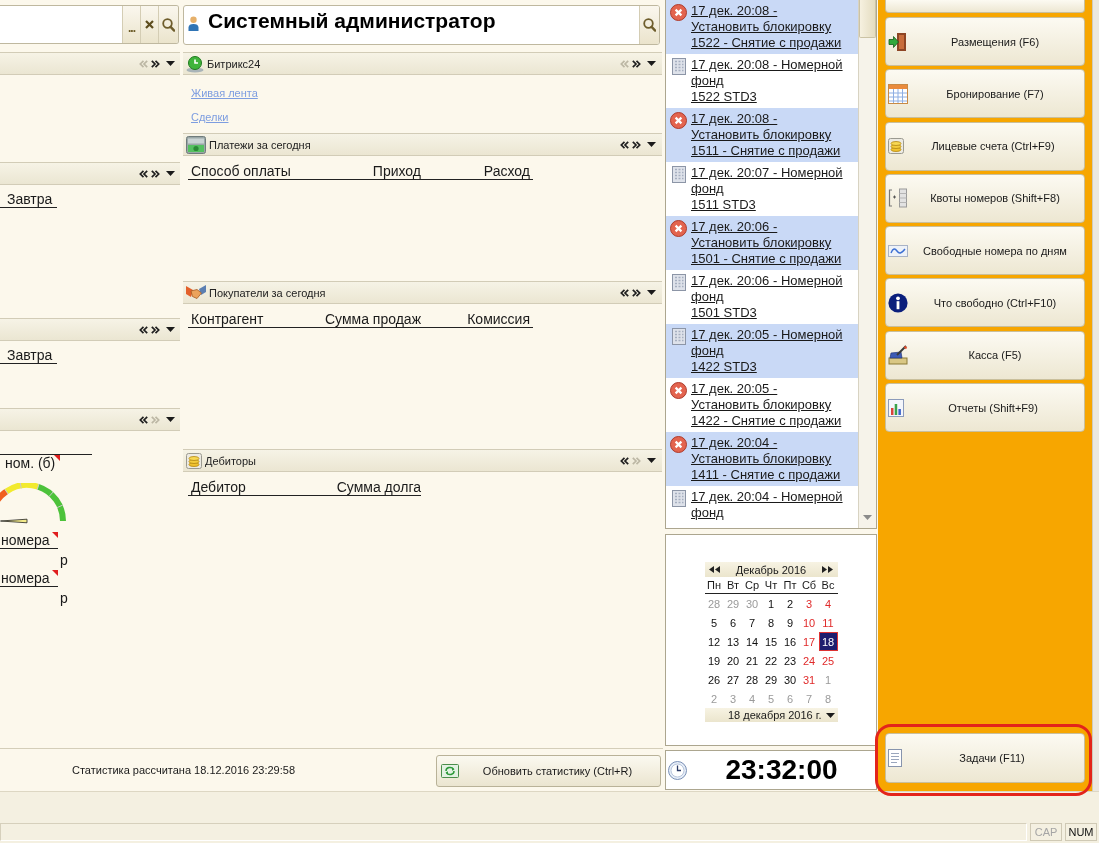  I want to click on status-text: Статистика рассчитана 18.12.2016 23:29:58, so click(184, 770).